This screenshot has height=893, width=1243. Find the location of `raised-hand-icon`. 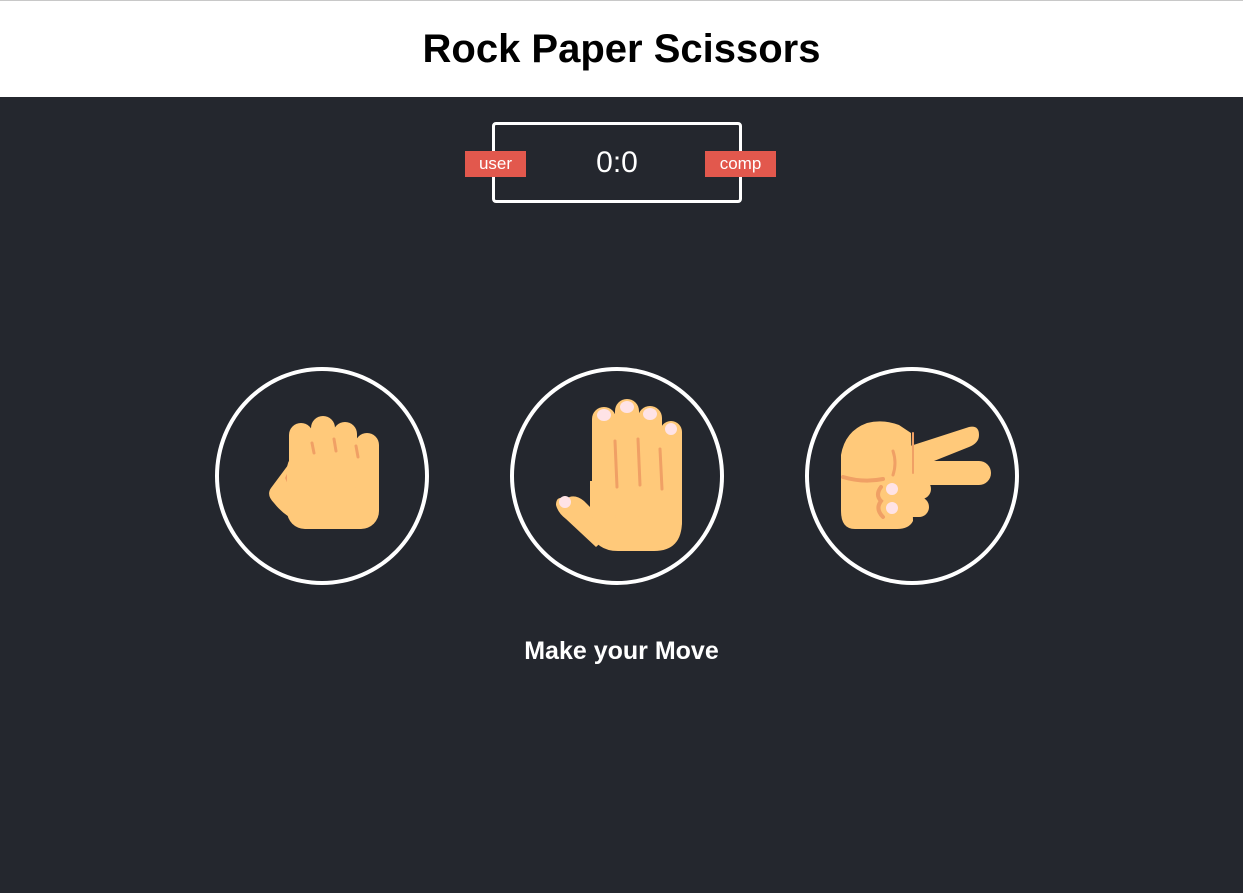

raised-hand-icon is located at coordinates (619, 475).